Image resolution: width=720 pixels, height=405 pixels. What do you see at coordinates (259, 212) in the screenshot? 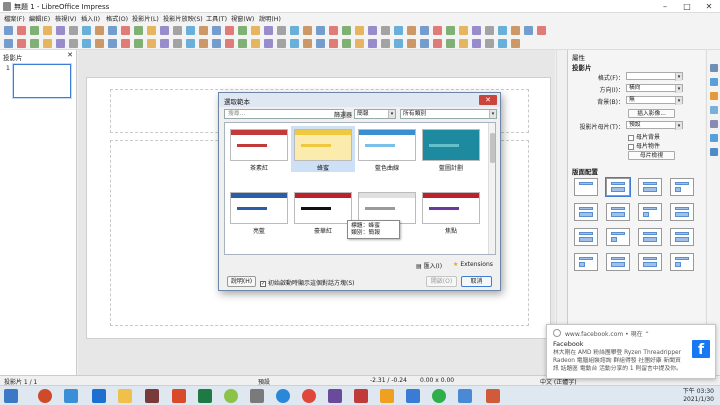
I see `template-item: 亮藍` at bounding box center [259, 212].